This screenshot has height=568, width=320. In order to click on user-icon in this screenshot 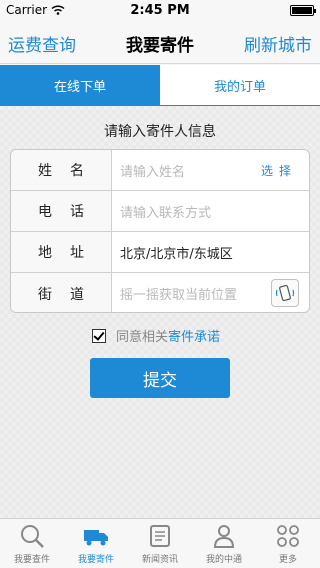, I will do `click(224, 536)`.